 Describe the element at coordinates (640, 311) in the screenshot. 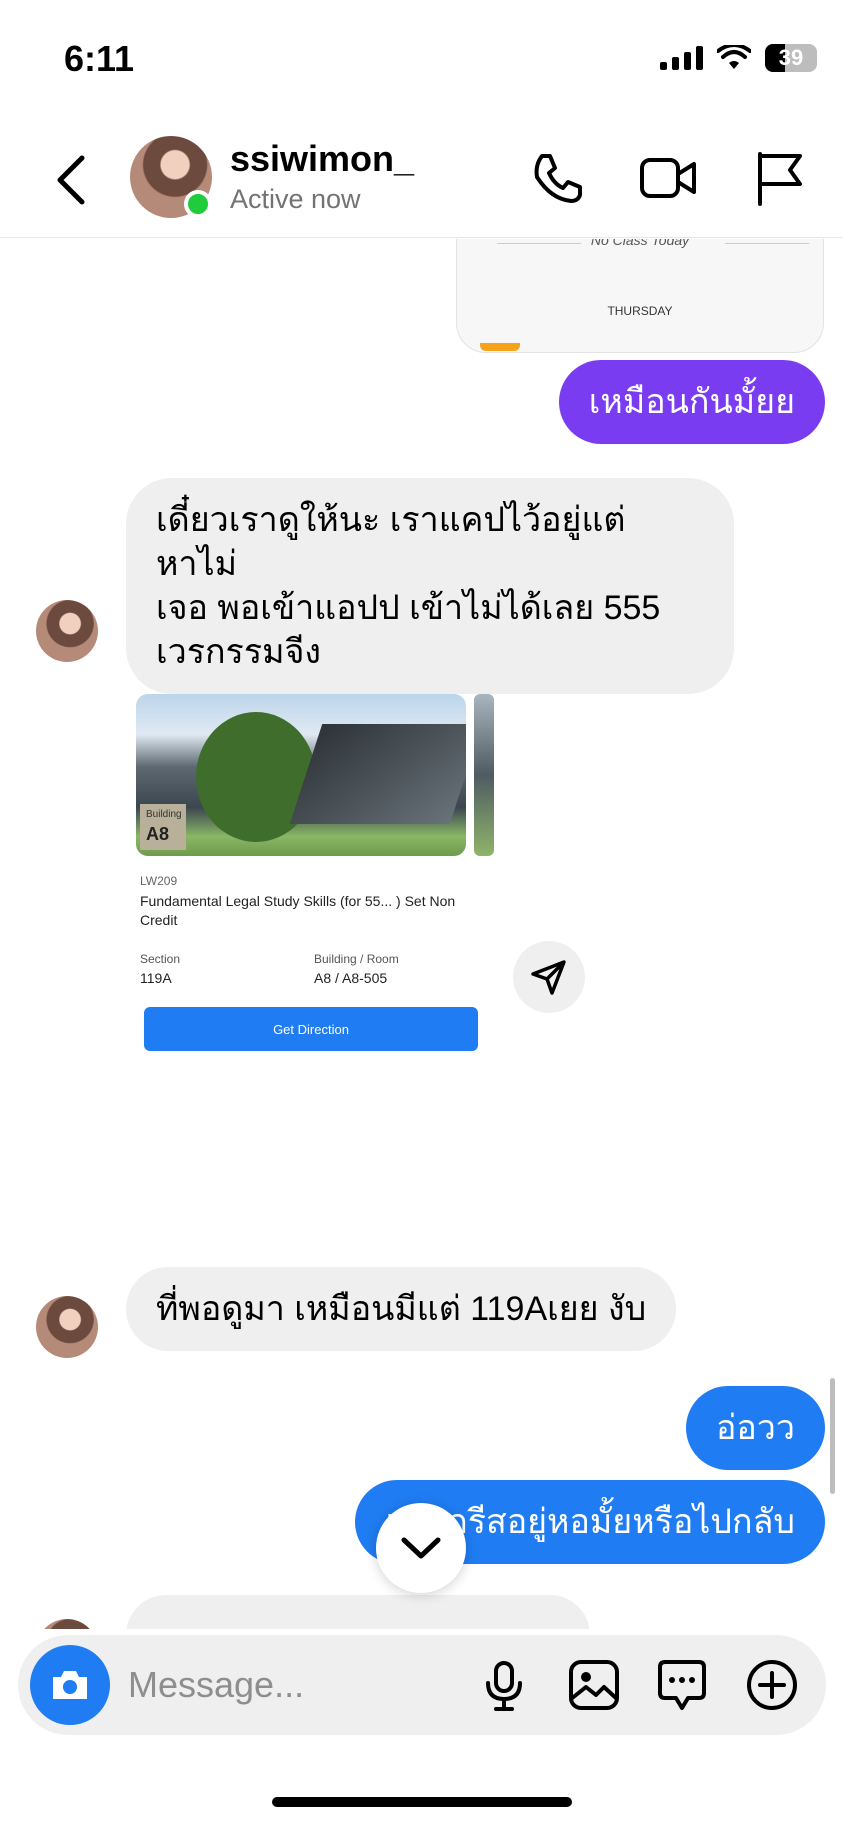

I see `day-label: THURSDAY` at that location.